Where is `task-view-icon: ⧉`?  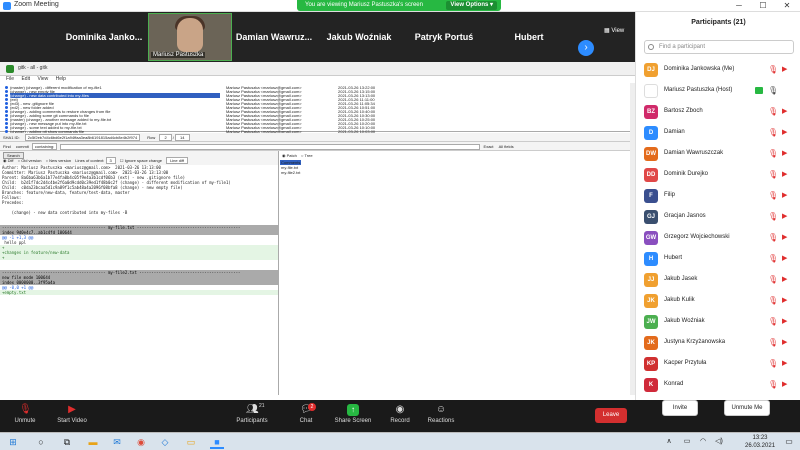
task-view-icon: ⧉ is located at coordinates (67, 442).